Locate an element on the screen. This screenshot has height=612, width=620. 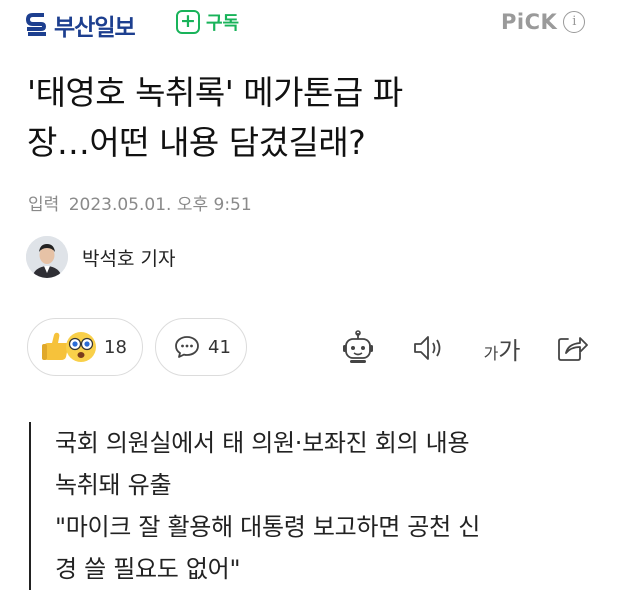
robot-summary-icon is located at coordinates (358, 346).